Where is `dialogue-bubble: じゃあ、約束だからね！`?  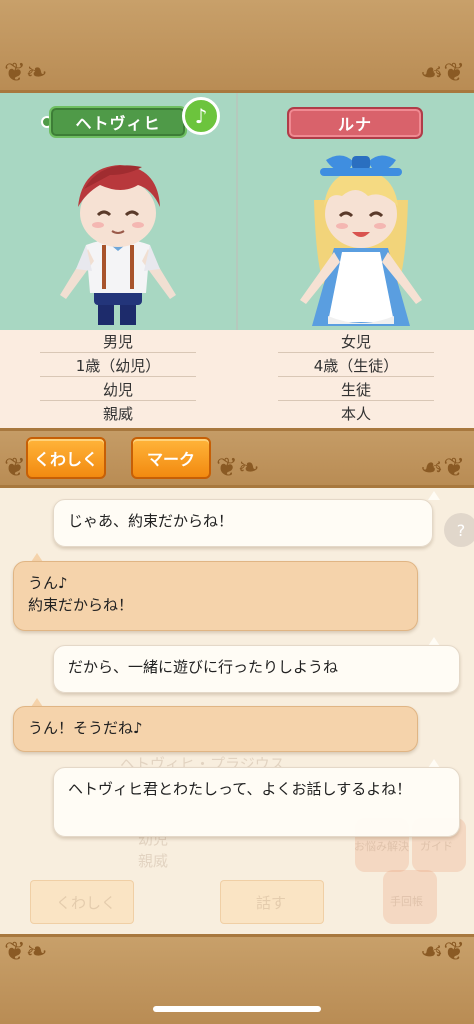
dialogue-bubble: じゃあ、約束だからね！ is located at coordinates (243, 523).